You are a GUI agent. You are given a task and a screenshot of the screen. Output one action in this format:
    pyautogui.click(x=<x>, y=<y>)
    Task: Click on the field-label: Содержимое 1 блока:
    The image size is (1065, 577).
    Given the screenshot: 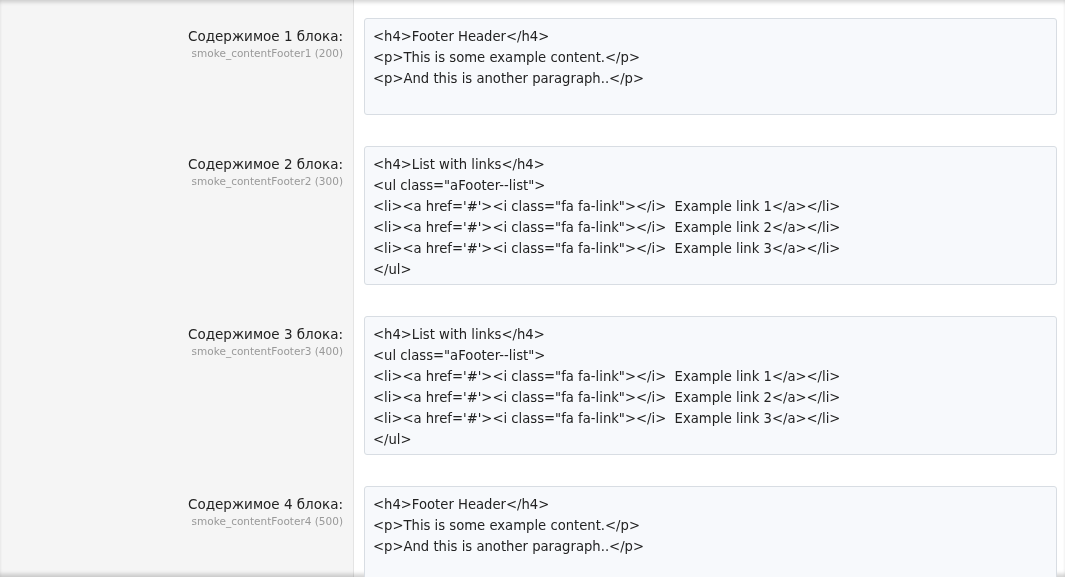 What is the action you would take?
    pyautogui.click(x=265, y=36)
    